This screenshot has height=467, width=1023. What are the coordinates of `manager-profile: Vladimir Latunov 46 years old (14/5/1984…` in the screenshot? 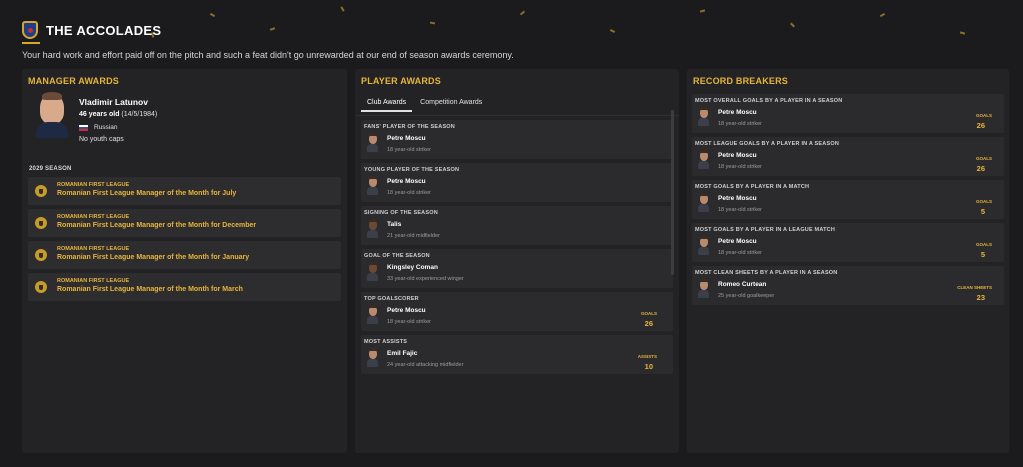 It's located at (184, 120).